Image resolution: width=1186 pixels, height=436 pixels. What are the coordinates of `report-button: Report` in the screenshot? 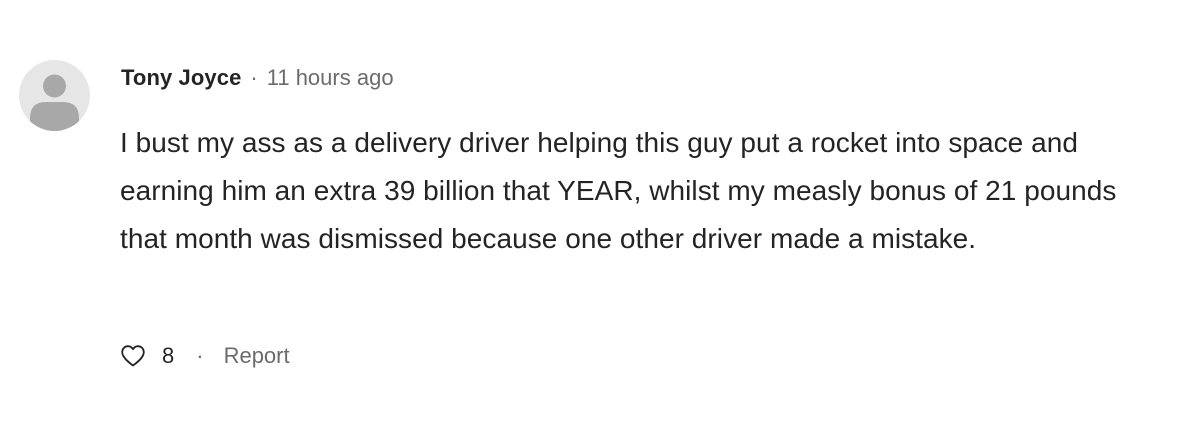 It's located at (257, 356).